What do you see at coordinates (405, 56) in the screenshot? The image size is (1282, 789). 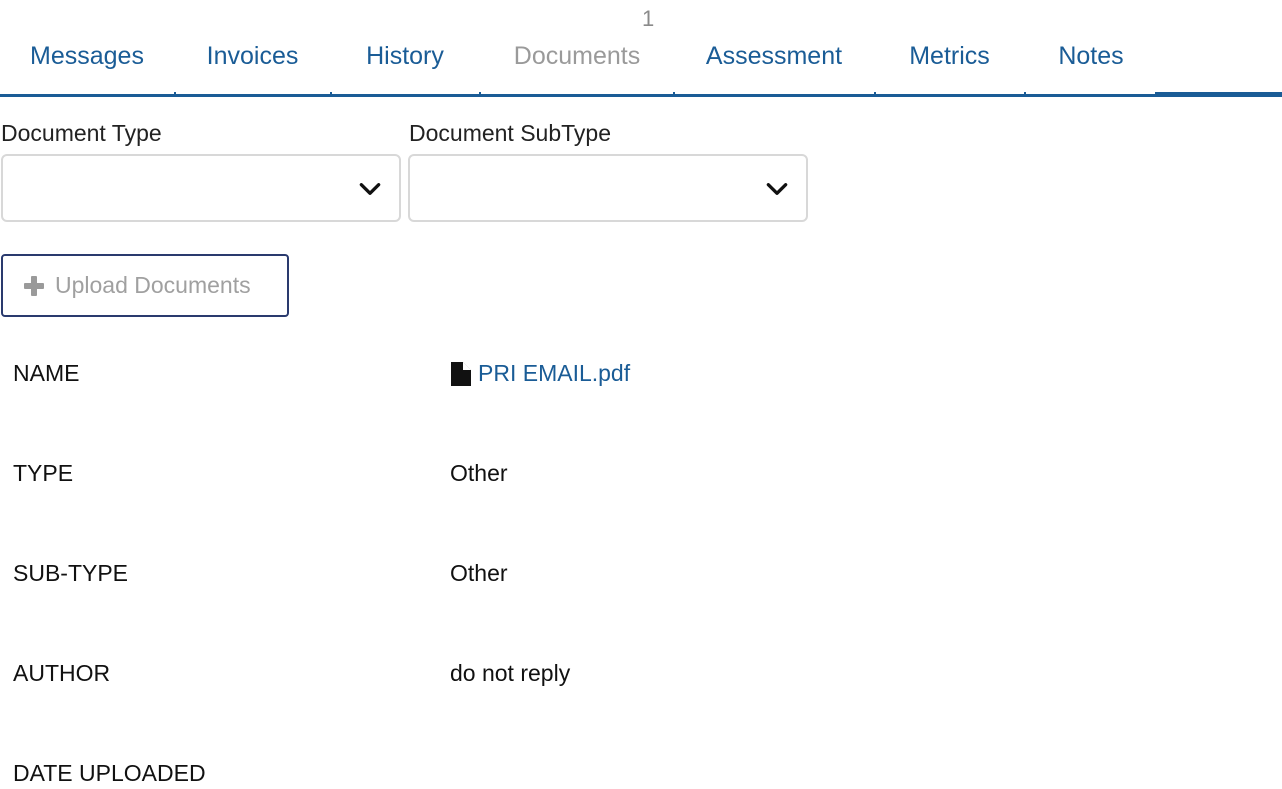 I see `tab-history-label: History` at bounding box center [405, 56].